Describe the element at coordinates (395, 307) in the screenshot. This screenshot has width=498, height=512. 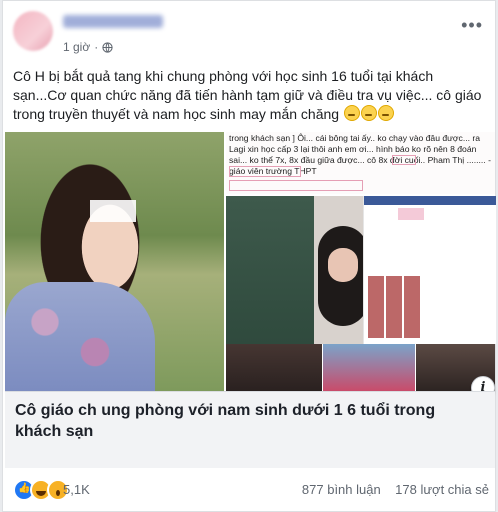
I see `fb-photo-grid` at that location.